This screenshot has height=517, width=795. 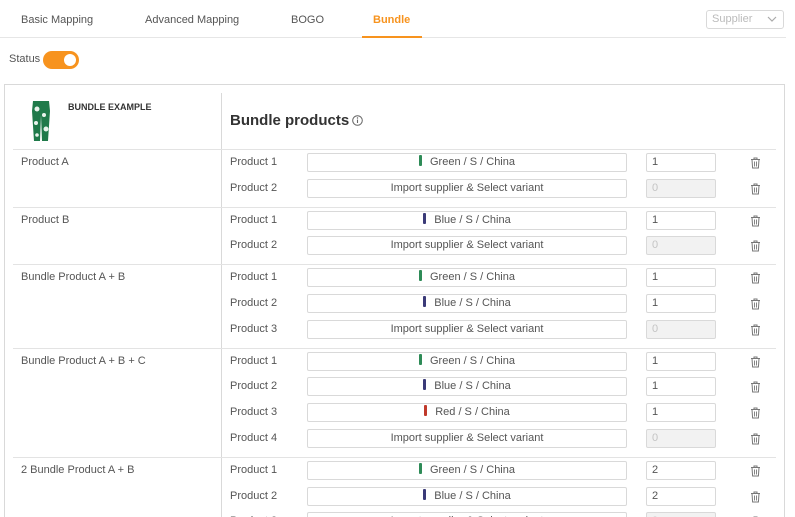 I want to click on tab-bogo: BOGO, so click(x=307, y=20).